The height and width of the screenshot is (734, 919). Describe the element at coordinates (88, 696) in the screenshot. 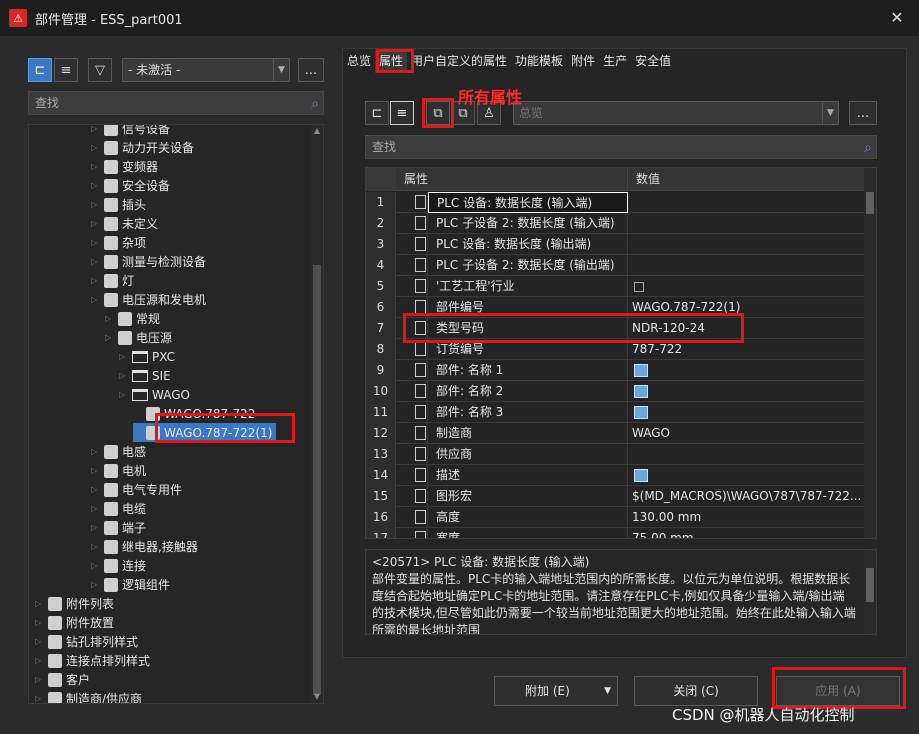

I see `tree-item: ▷ 制造商/供应商` at that location.